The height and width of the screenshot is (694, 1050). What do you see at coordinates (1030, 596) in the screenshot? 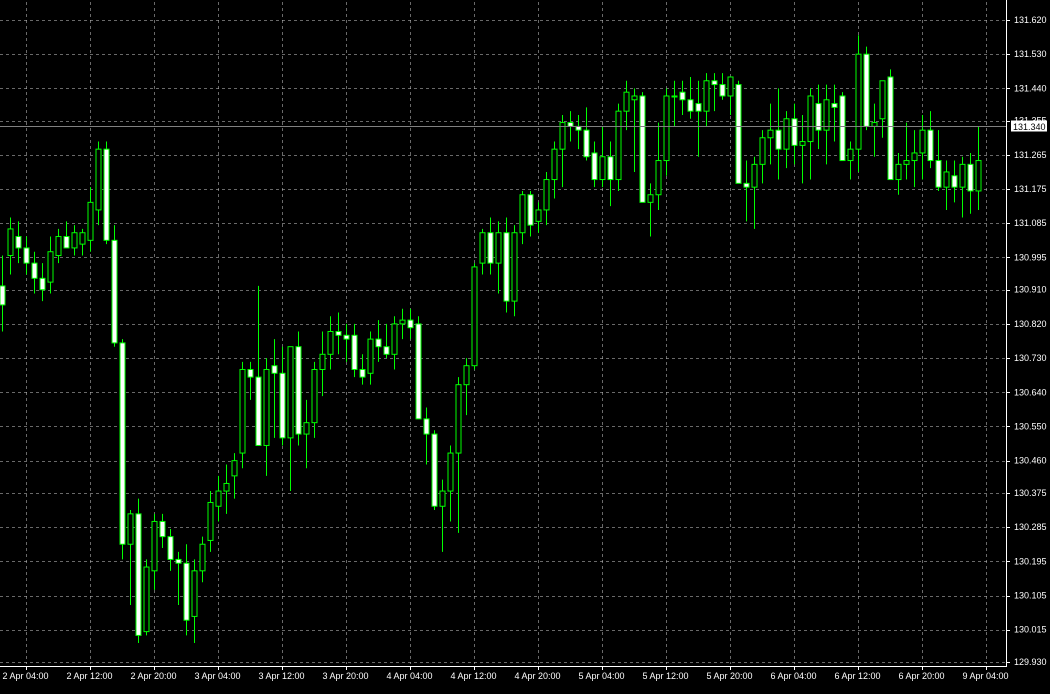
I see `y-tick-label: 130.105` at bounding box center [1030, 596].